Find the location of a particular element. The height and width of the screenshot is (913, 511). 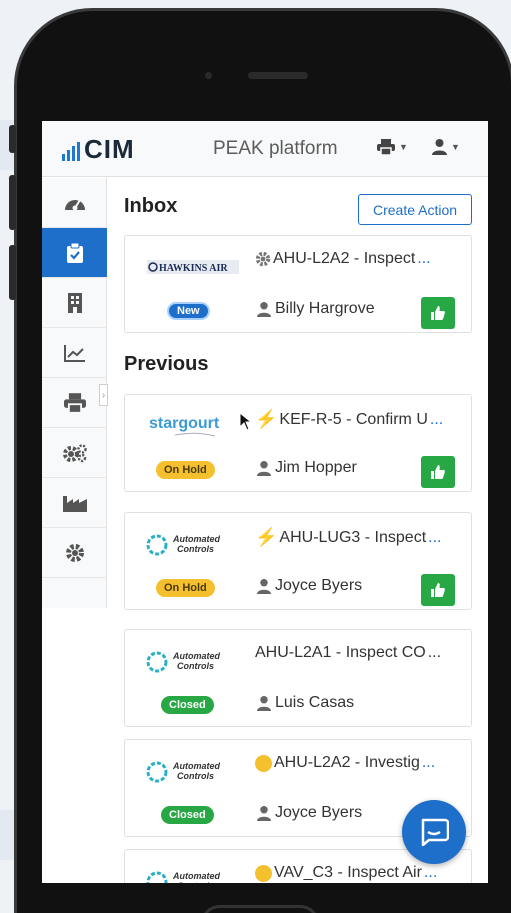

logo-bars-icon is located at coordinates (71, 151).